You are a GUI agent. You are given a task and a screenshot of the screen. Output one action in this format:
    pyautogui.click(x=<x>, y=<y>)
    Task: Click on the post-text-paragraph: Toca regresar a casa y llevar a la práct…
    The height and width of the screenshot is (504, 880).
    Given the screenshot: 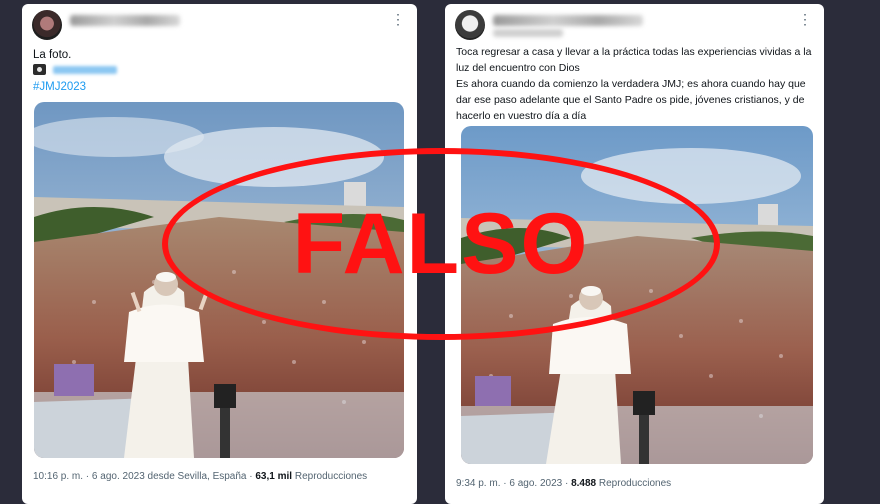 What is the action you would take?
    pyautogui.click(x=634, y=60)
    